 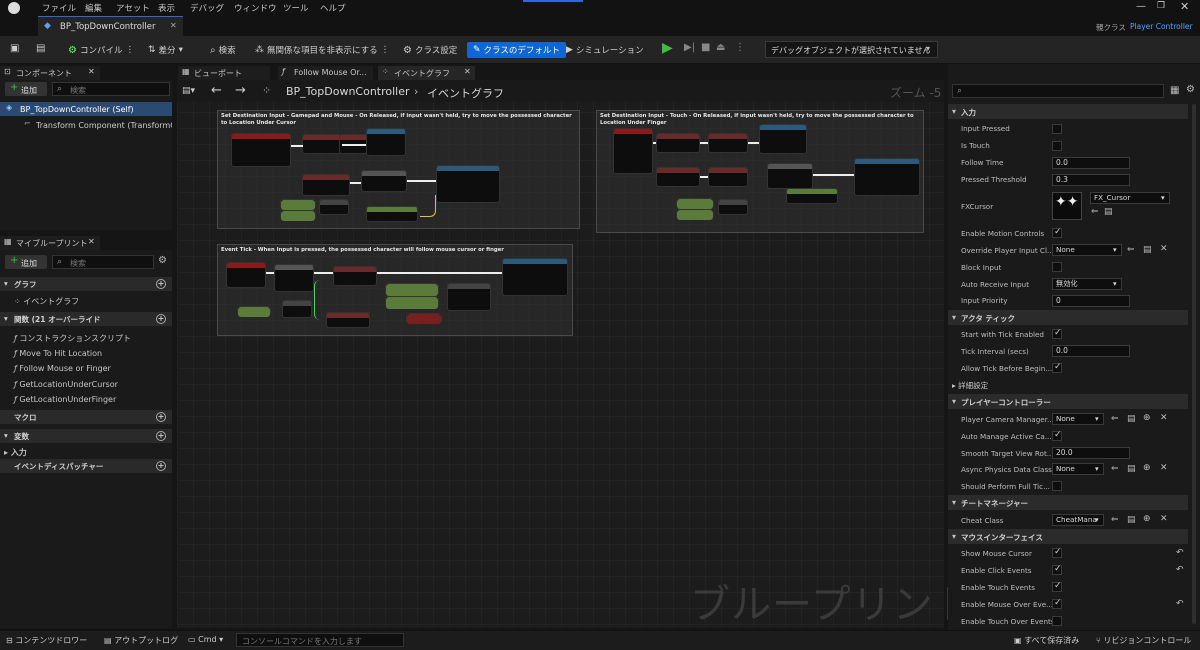 What do you see at coordinates (1057, 367) in the screenshot?
I see `prop-allow-tick-checkbox` at bounding box center [1057, 367].